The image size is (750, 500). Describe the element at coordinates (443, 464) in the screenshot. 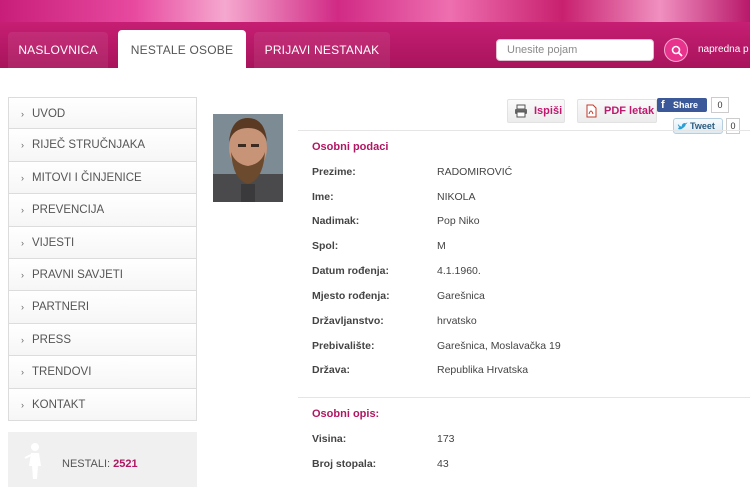

I see `value-shoe-size: 43` at that location.